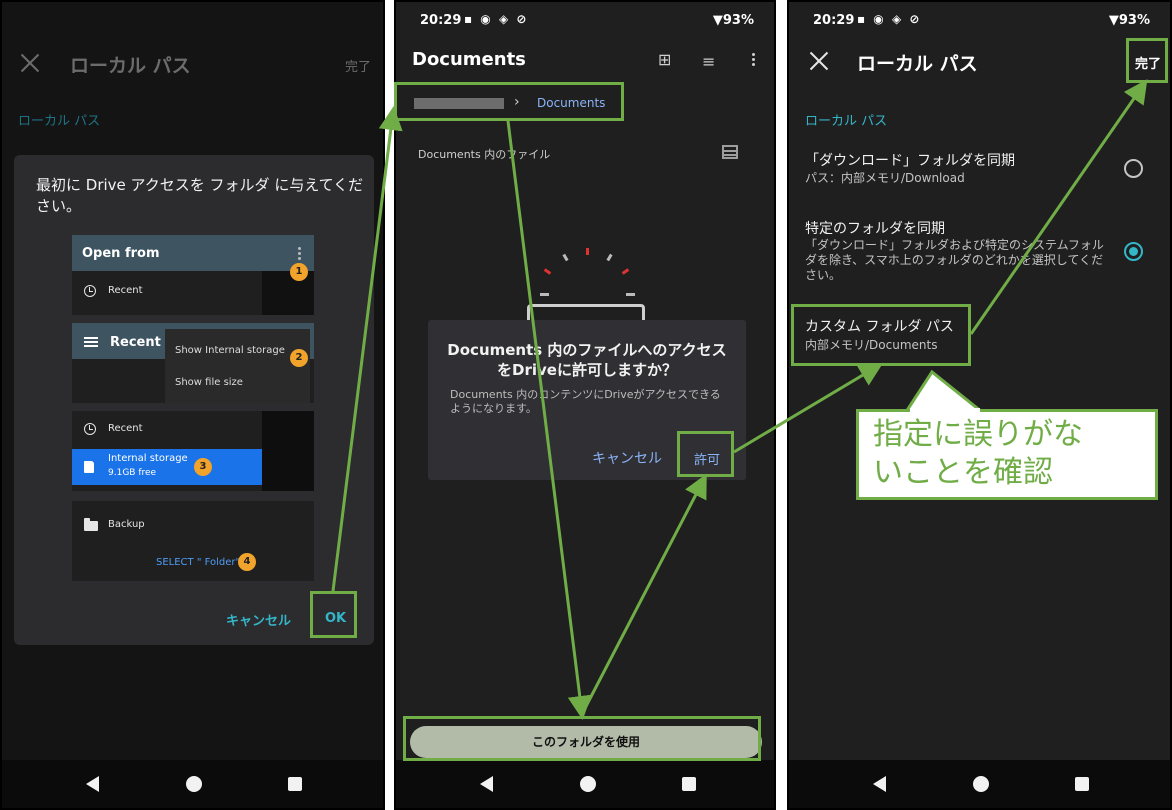  I want to click on new-folder-icon: ⊞, so click(664, 59).